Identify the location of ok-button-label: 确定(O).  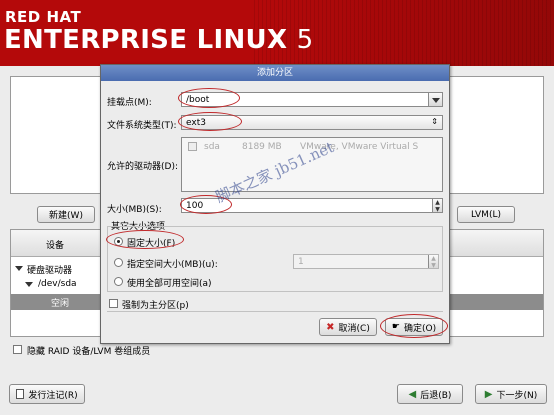
(420, 328).